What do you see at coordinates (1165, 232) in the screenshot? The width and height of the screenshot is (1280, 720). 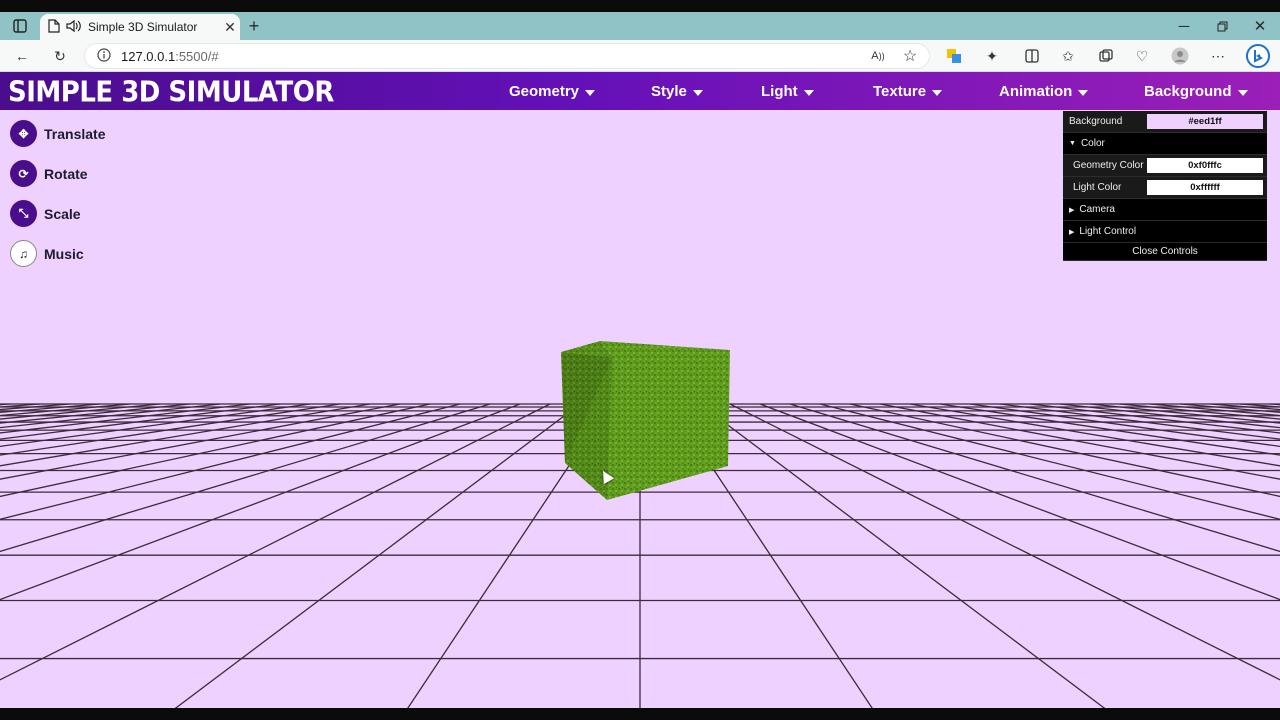 I see `light-control-folder: ▶ Light Control` at bounding box center [1165, 232].